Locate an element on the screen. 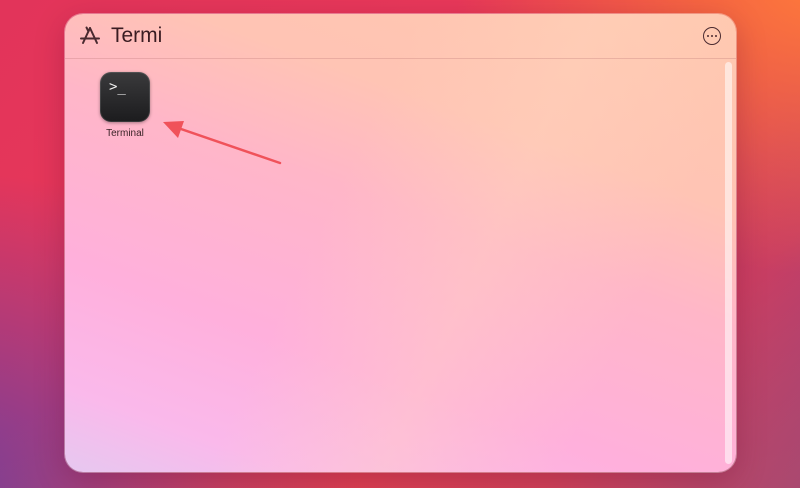 The image size is (800, 488). annotation-arrow-icon is located at coordinates (222, 143).